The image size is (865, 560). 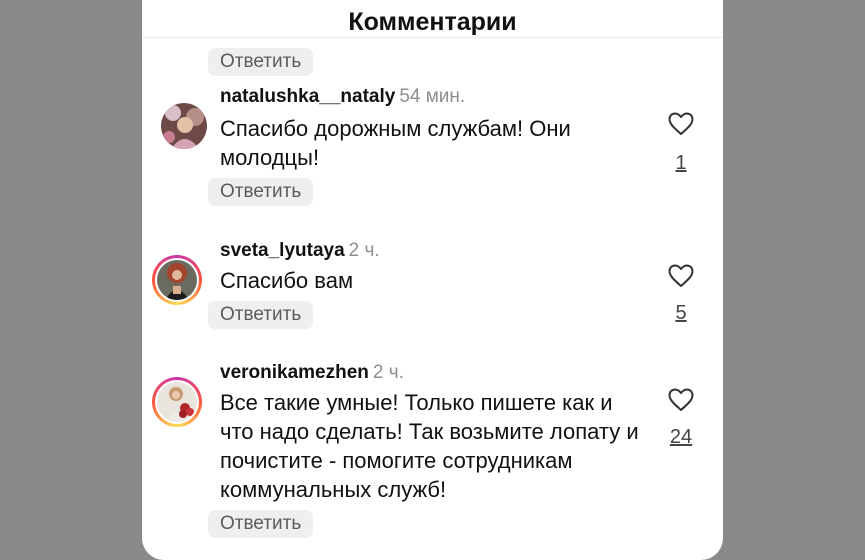 I want to click on comment-meta: veronikamezhen 2 ч., so click(x=312, y=373).